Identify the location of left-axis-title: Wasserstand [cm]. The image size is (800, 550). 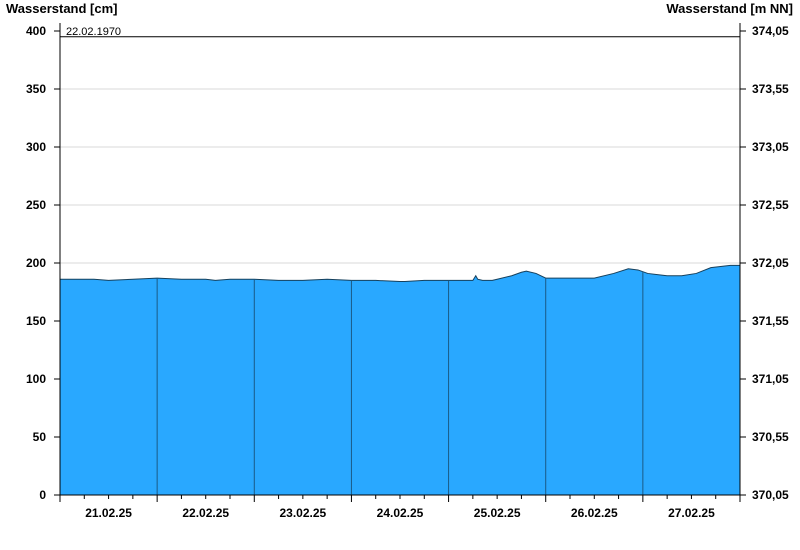
(62, 8).